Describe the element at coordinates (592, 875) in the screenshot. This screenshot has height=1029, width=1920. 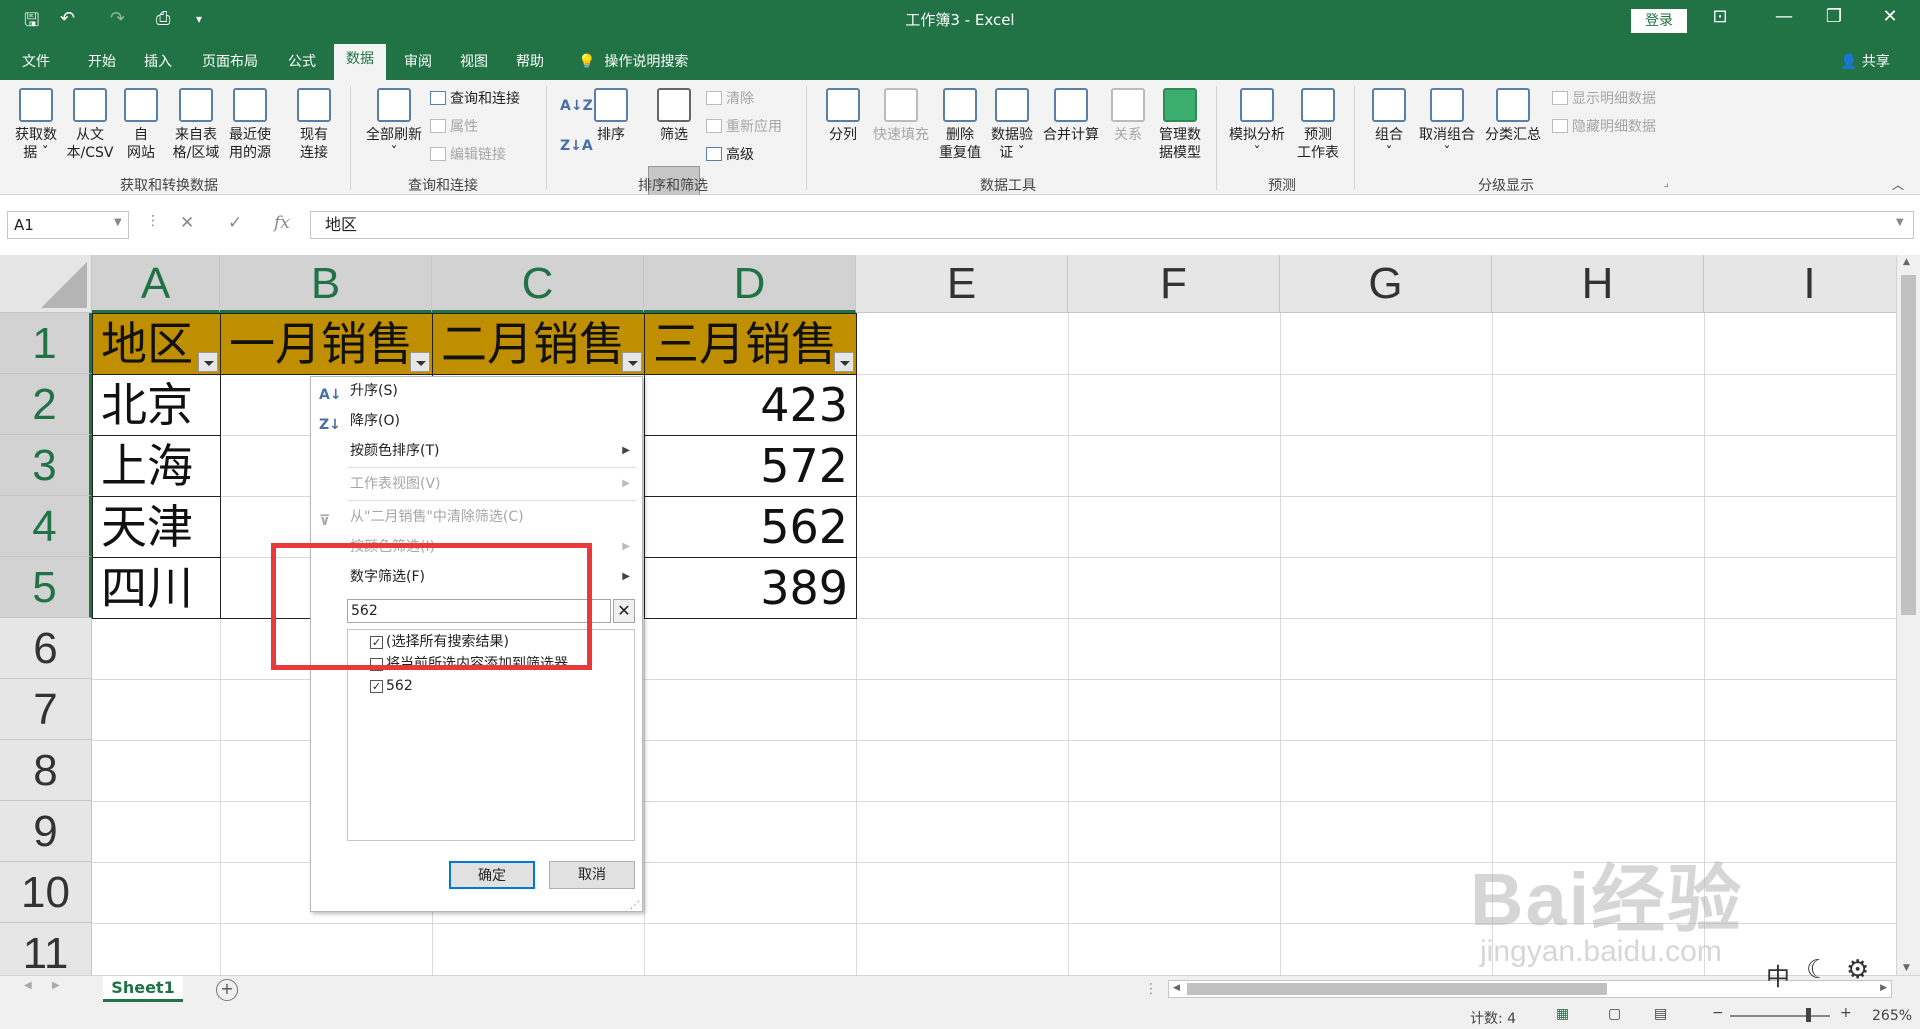
I see `cancel-button: 取消` at that location.